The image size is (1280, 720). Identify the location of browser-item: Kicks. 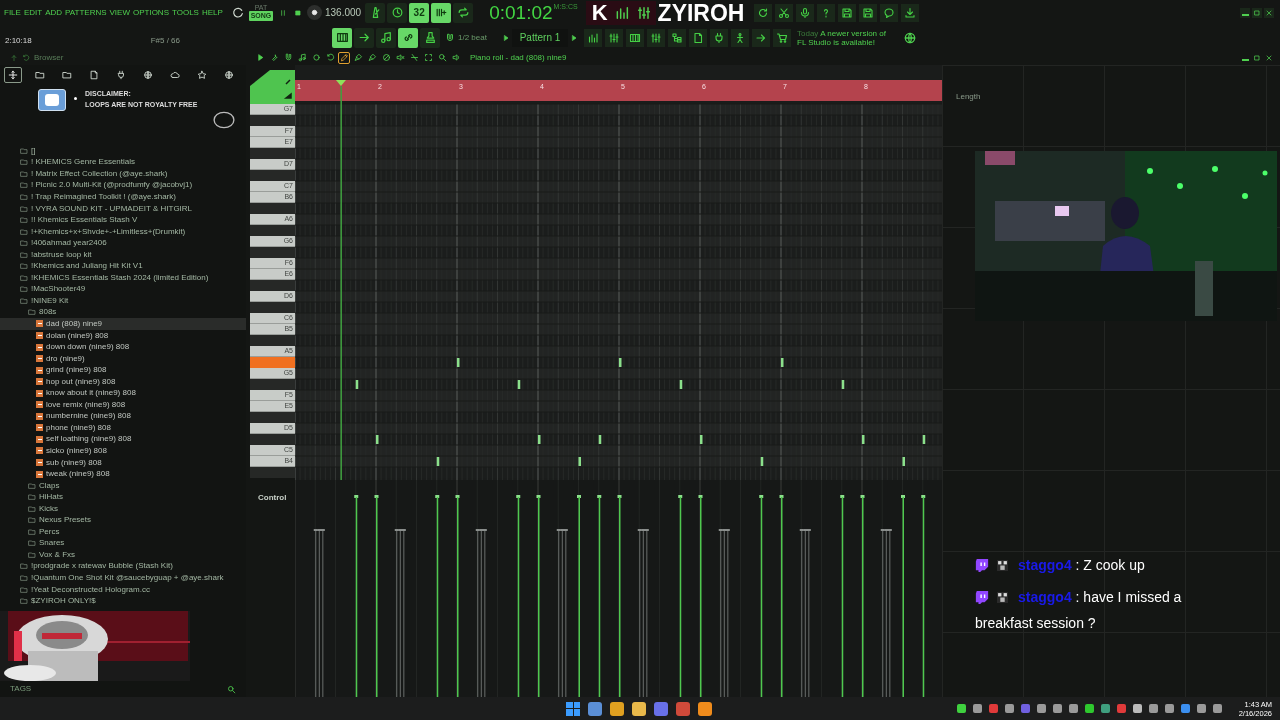
(123, 508).